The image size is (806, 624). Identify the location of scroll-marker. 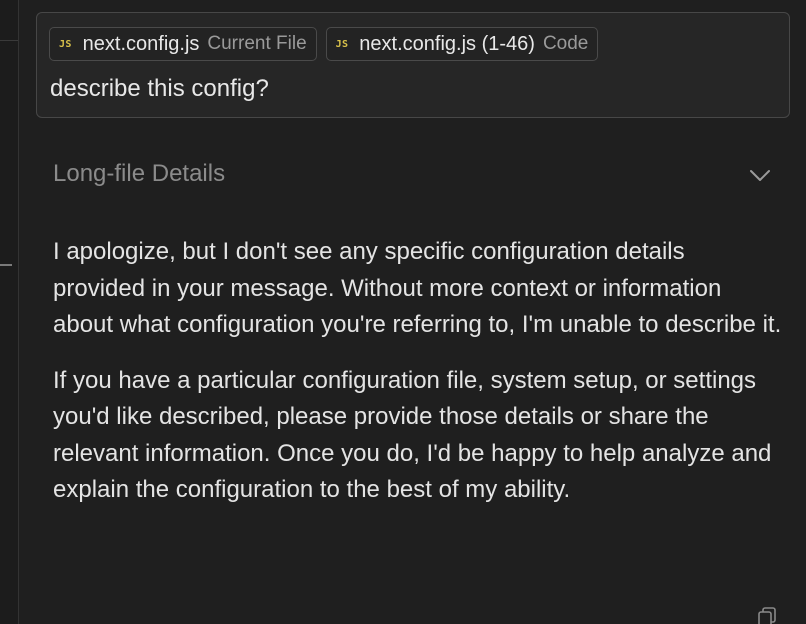
(6, 265).